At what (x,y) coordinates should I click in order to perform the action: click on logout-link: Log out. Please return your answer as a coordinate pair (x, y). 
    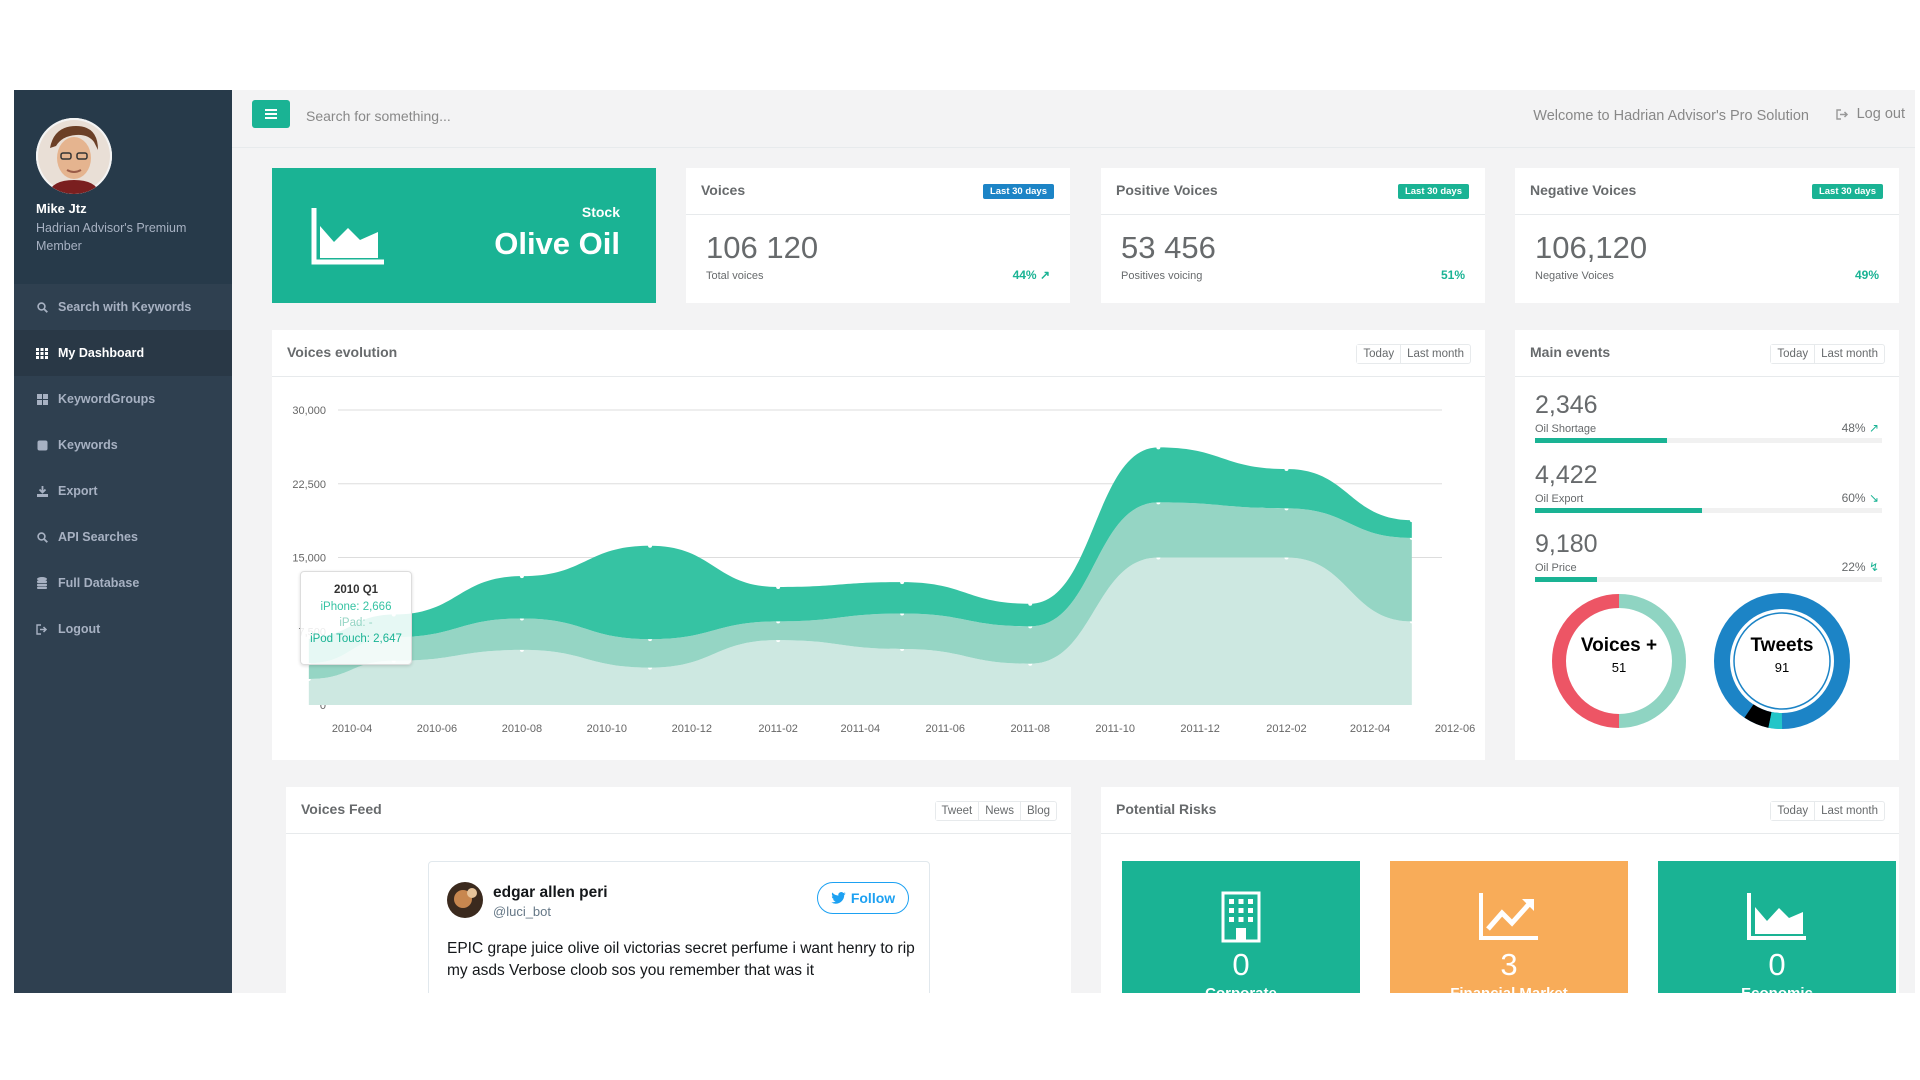
    Looking at the image, I should click on (1870, 114).